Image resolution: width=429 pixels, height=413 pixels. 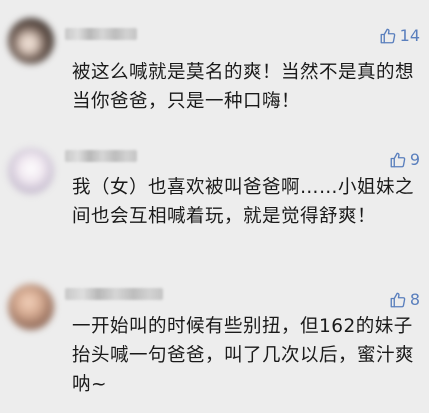 I want to click on like-button: 9, so click(x=404, y=159).